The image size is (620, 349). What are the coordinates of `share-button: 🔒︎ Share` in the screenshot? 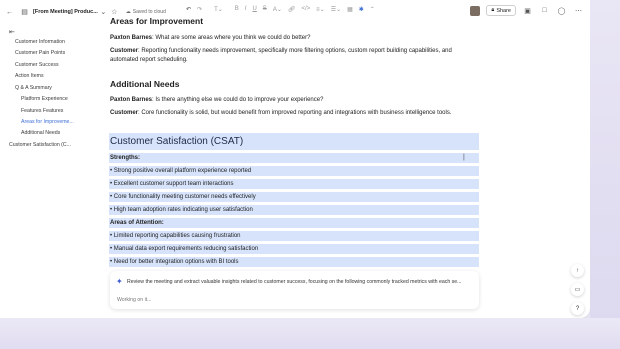 It's located at (501, 10).